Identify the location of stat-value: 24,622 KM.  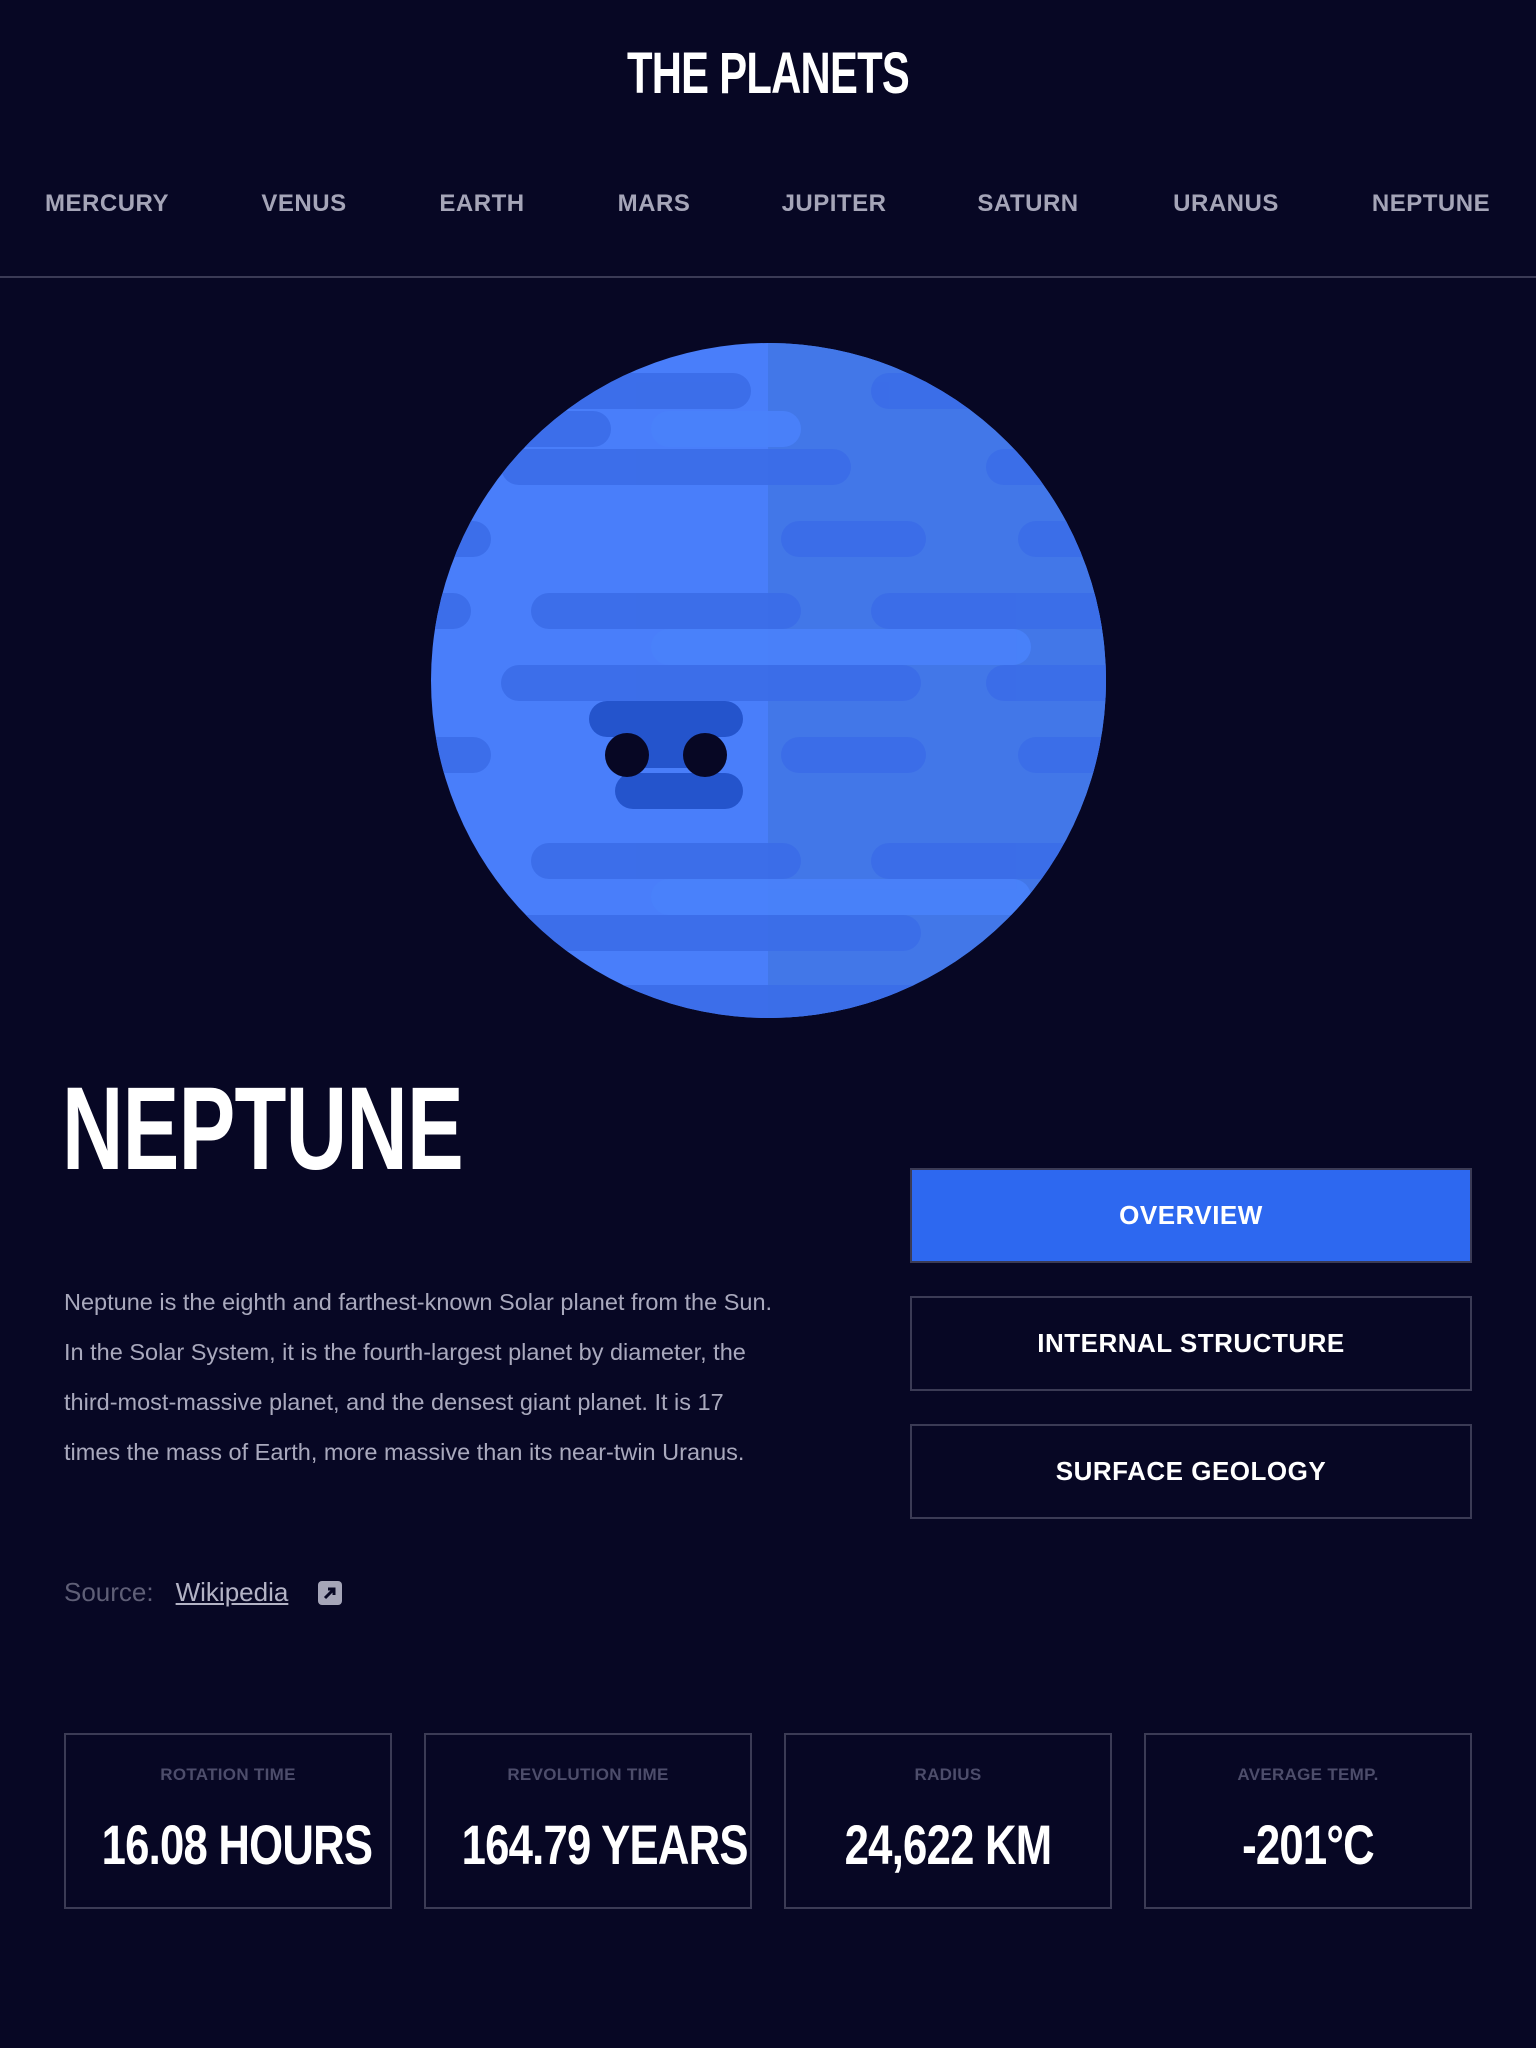
(948, 1844).